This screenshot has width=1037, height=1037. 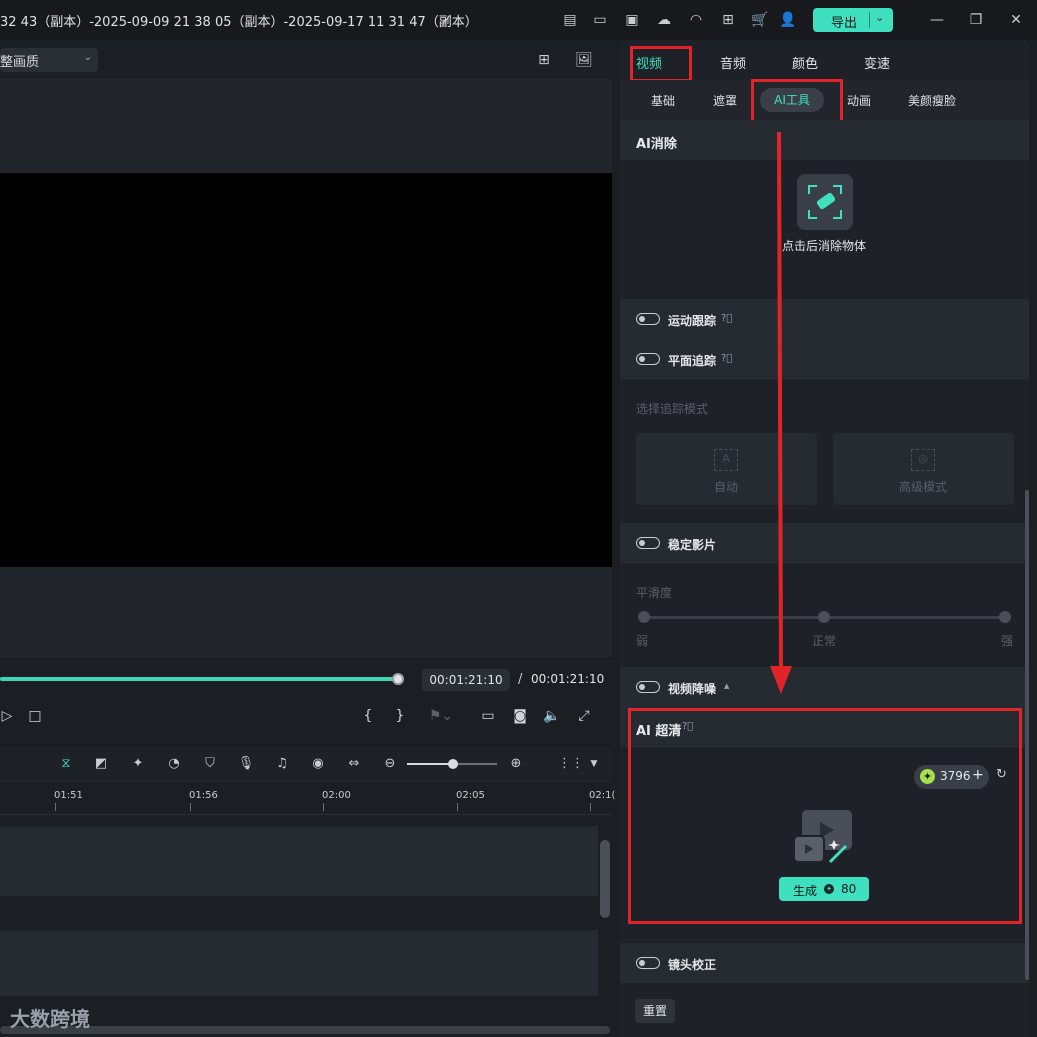 What do you see at coordinates (318, 764) in the screenshot?
I see `preview-render-icon: ◉` at bounding box center [318, 764].